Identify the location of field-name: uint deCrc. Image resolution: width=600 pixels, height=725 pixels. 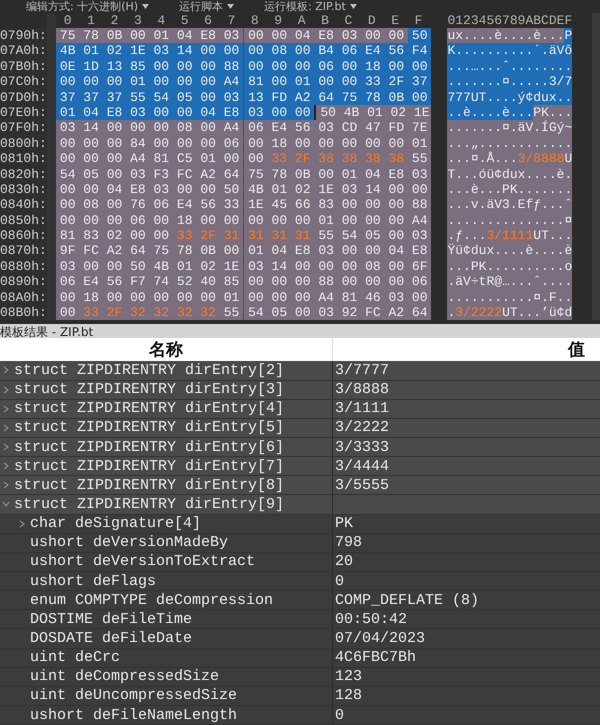
(75, 657).